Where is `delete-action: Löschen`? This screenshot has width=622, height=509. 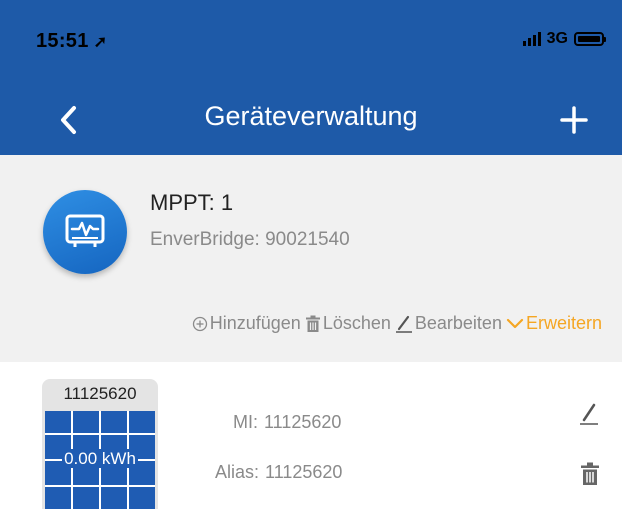
delete-action: Löschen is located at coordinates (348, 323).